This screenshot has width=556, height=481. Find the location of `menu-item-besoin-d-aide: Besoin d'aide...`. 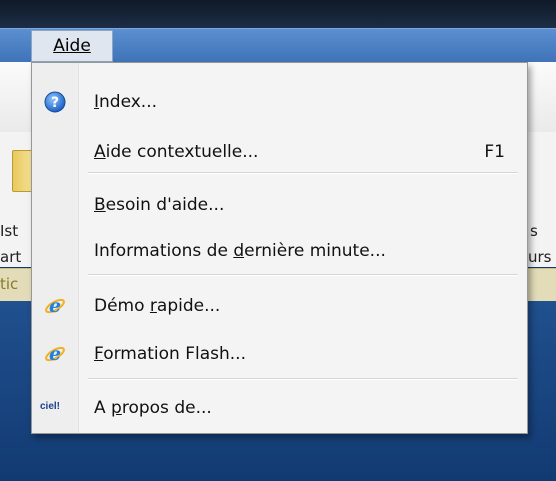

menu-item-besoin-d-aide: Besoin d'aide... is located at coordinates (279, 206).